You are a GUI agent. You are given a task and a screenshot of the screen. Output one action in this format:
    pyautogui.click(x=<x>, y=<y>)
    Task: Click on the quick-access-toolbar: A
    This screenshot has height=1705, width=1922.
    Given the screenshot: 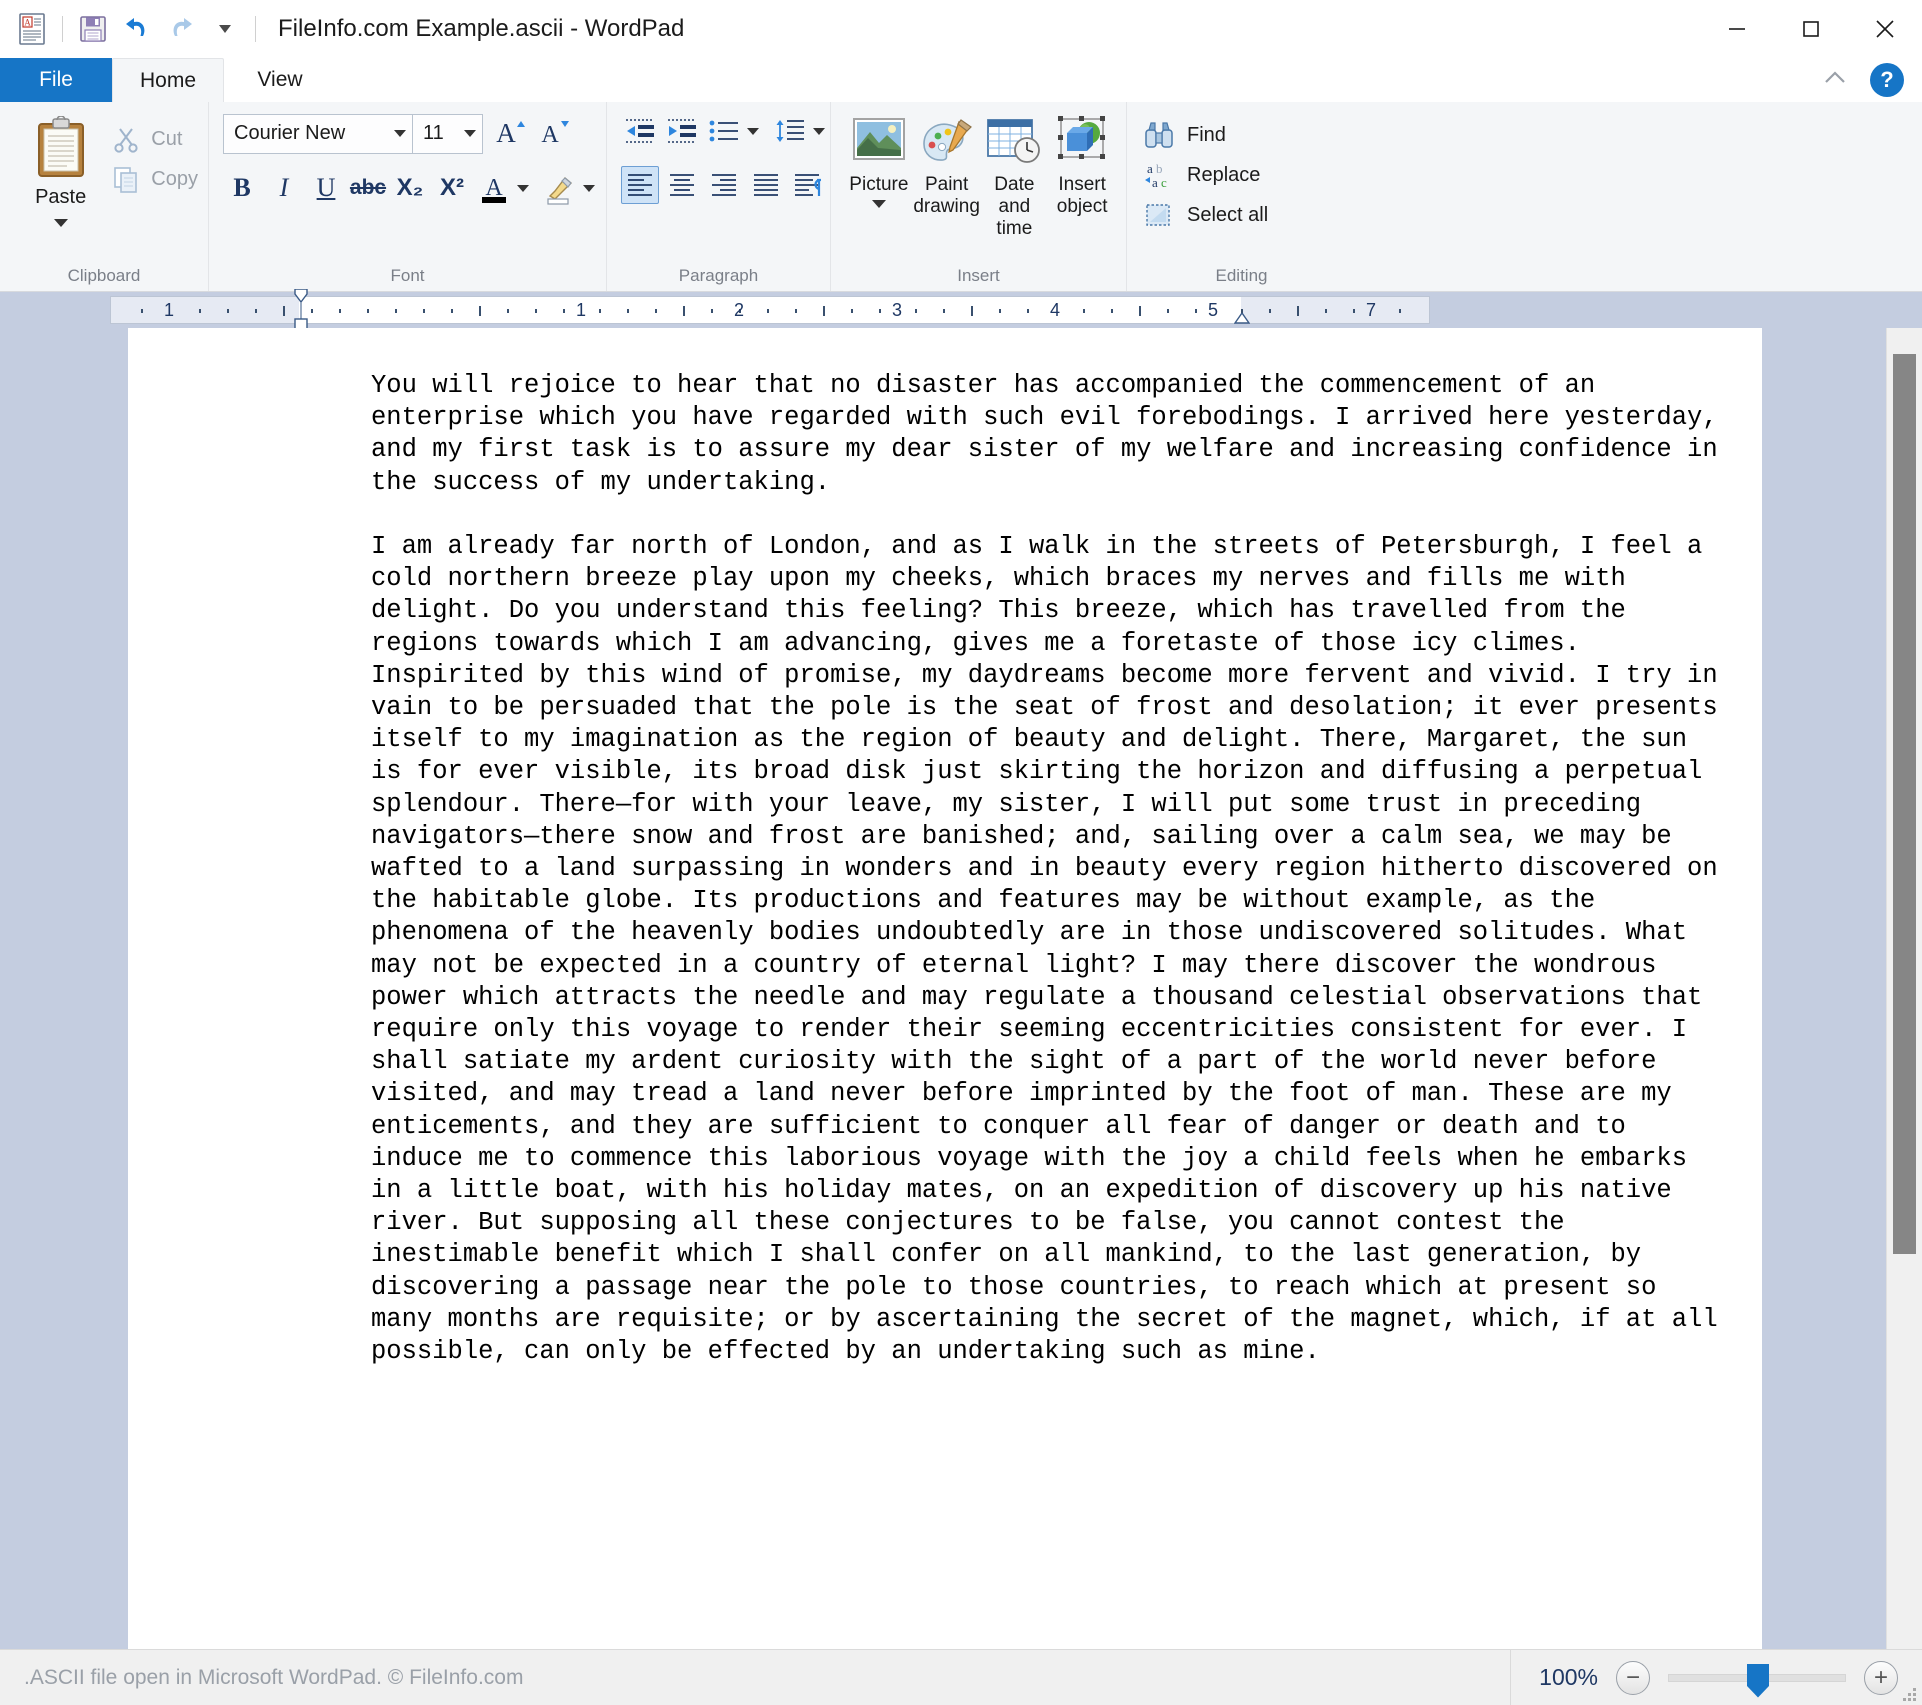 What is the action you would take?
    pyautogui.click(x=132, y=29)
    